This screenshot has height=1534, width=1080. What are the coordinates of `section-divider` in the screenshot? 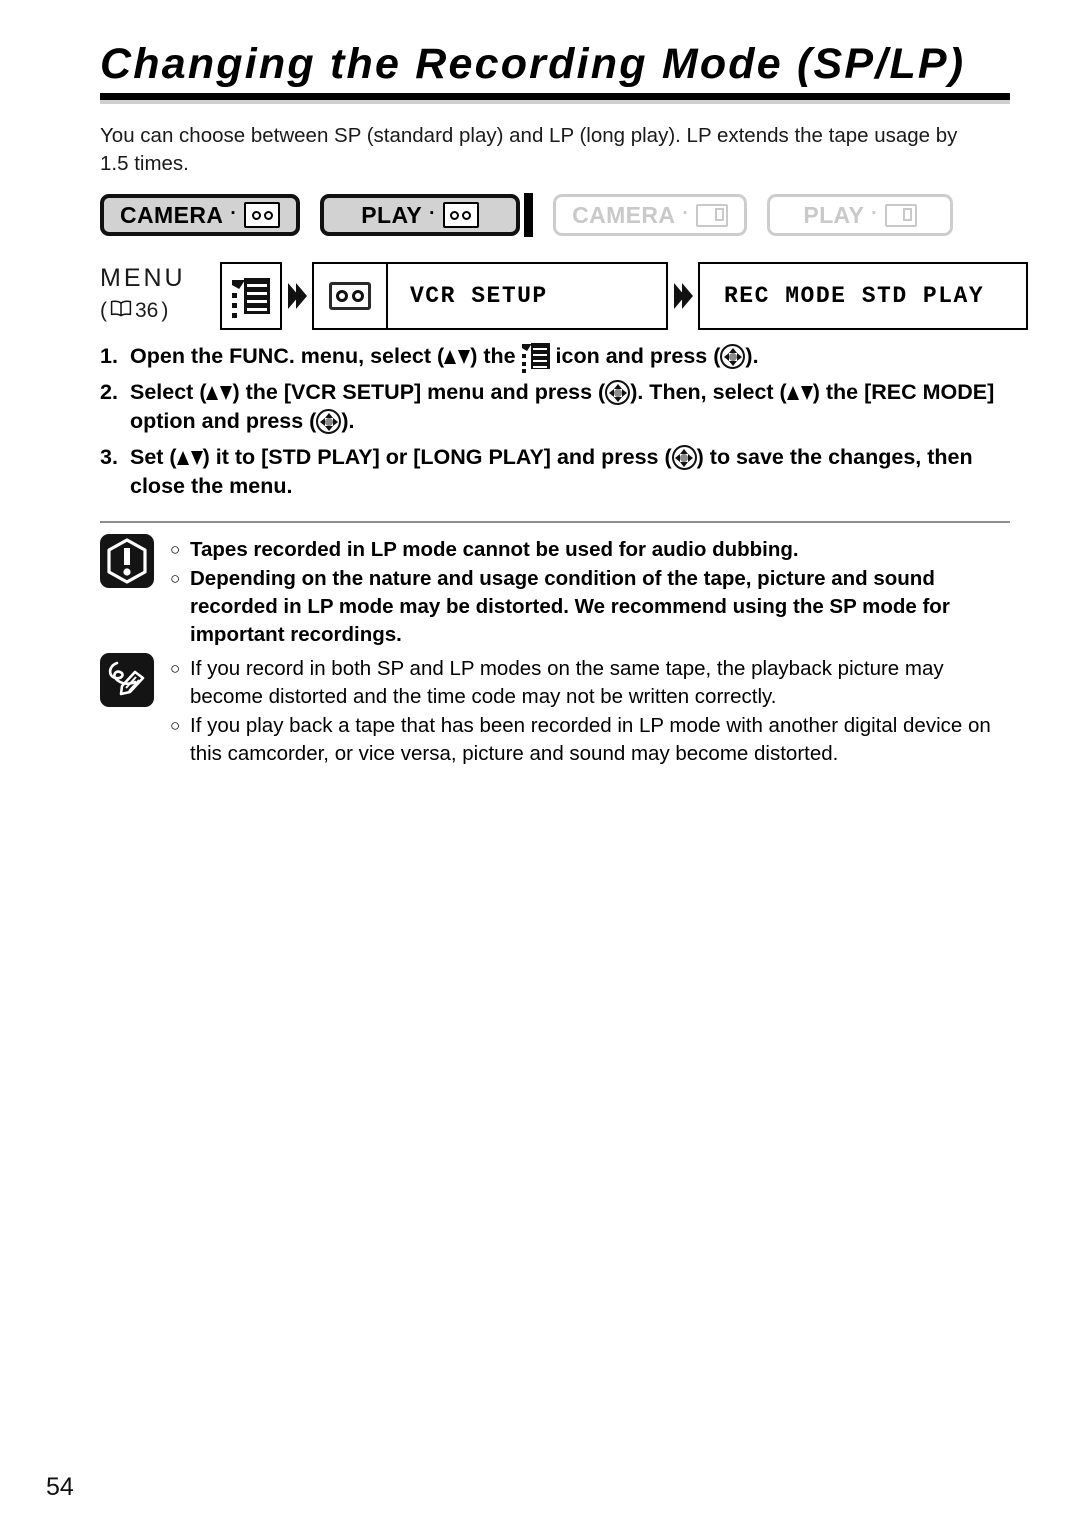 It's located at (555, 522).